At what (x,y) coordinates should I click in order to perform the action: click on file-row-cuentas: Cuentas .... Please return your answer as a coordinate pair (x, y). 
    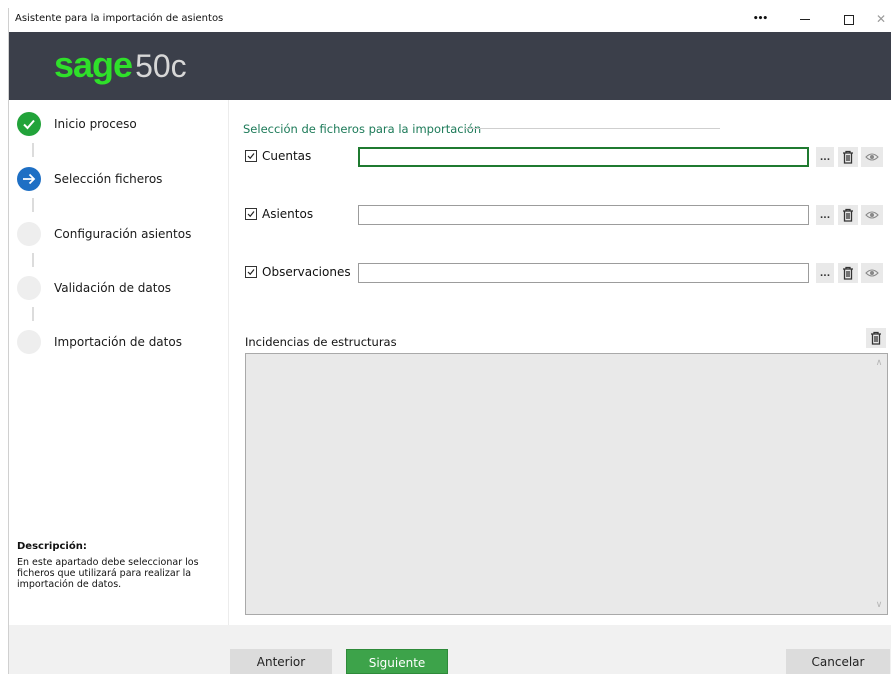
    Looking at the image, I should click on (565, 158).